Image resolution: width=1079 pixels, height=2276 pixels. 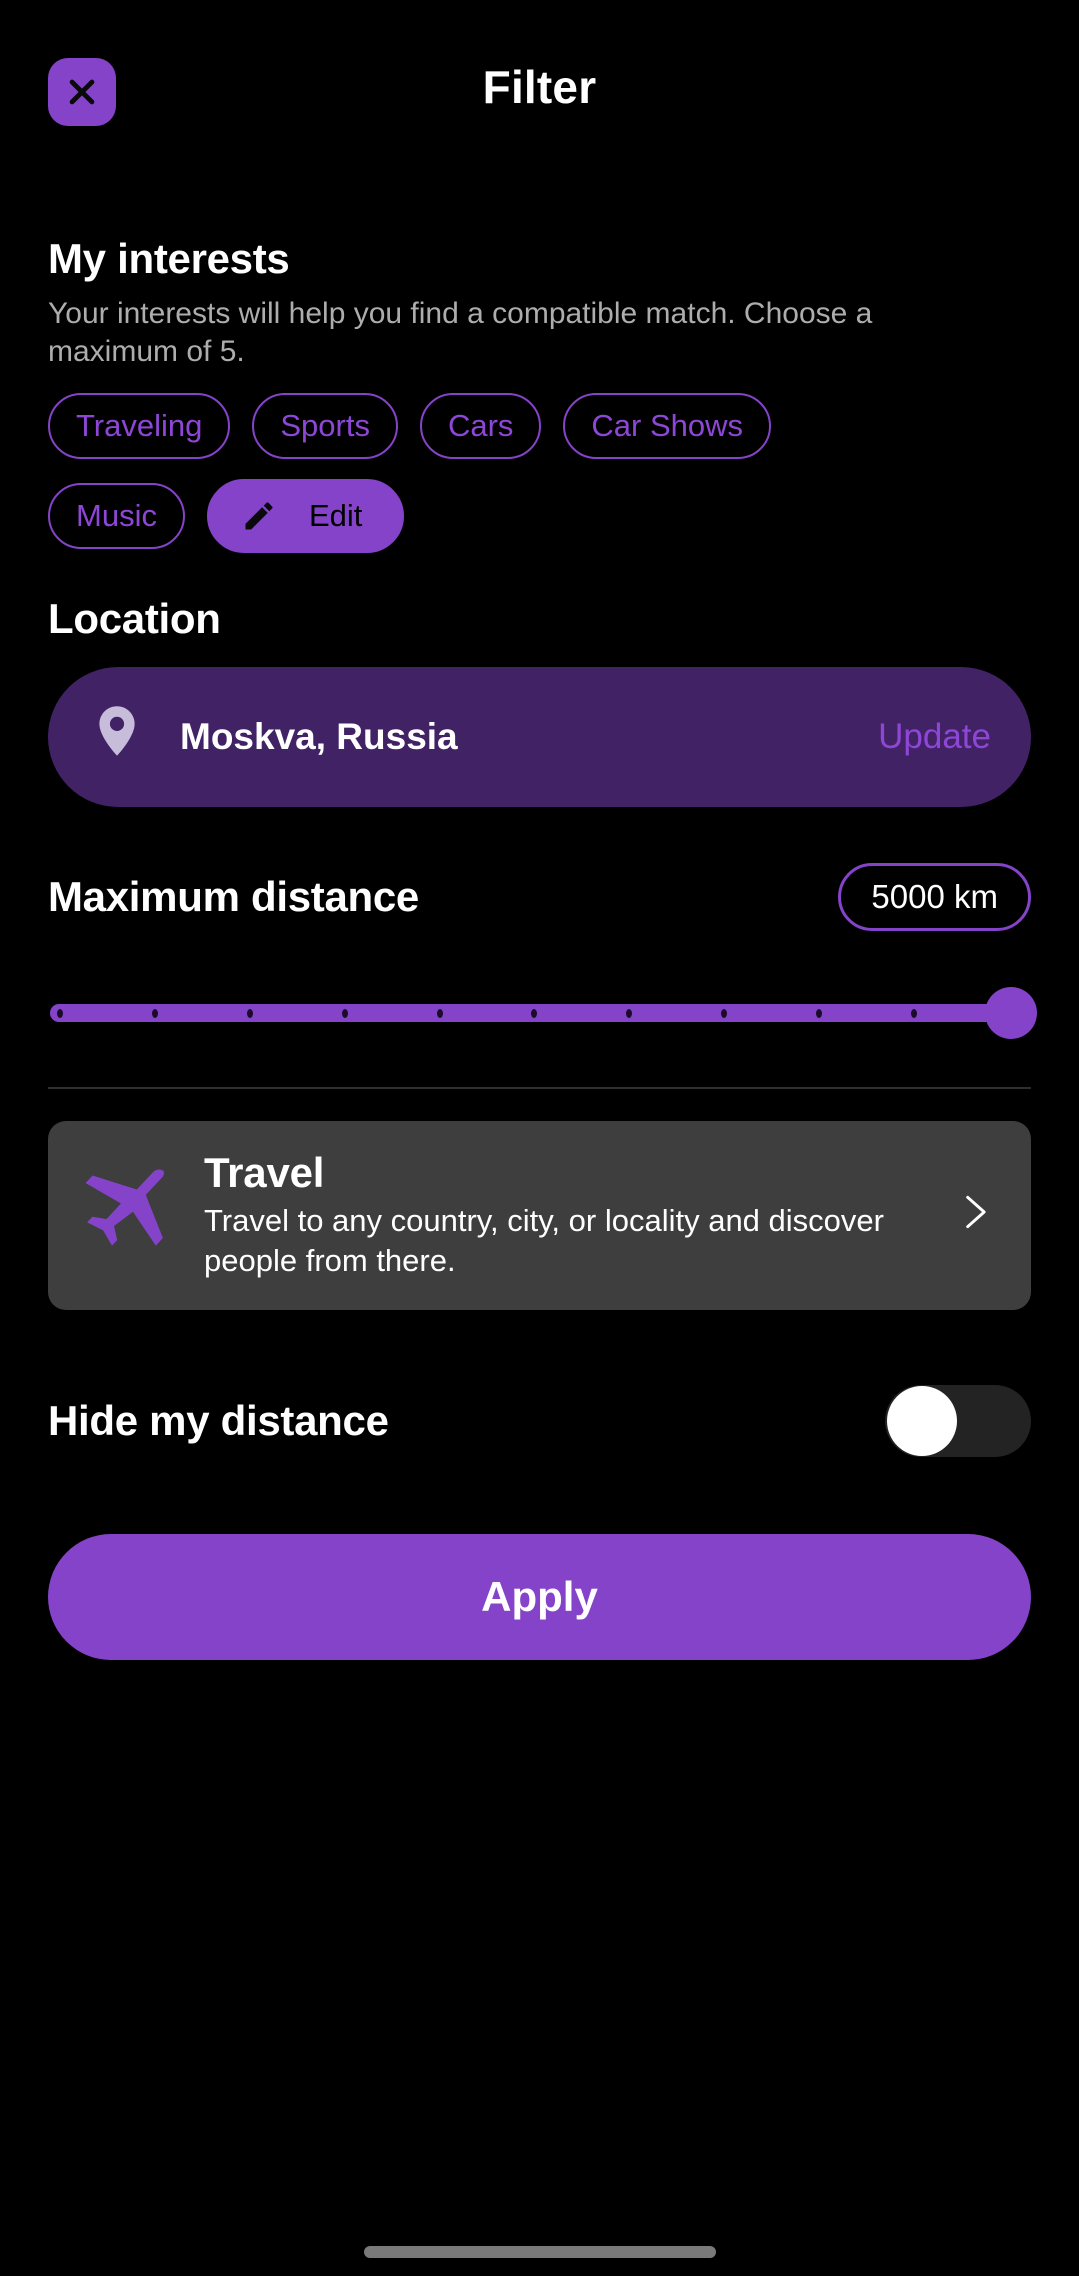 What do you see at coordinates (319, 737) in the screenshot?
I see `location-value: Moskva, Russia` at bounding box center [319, 737].